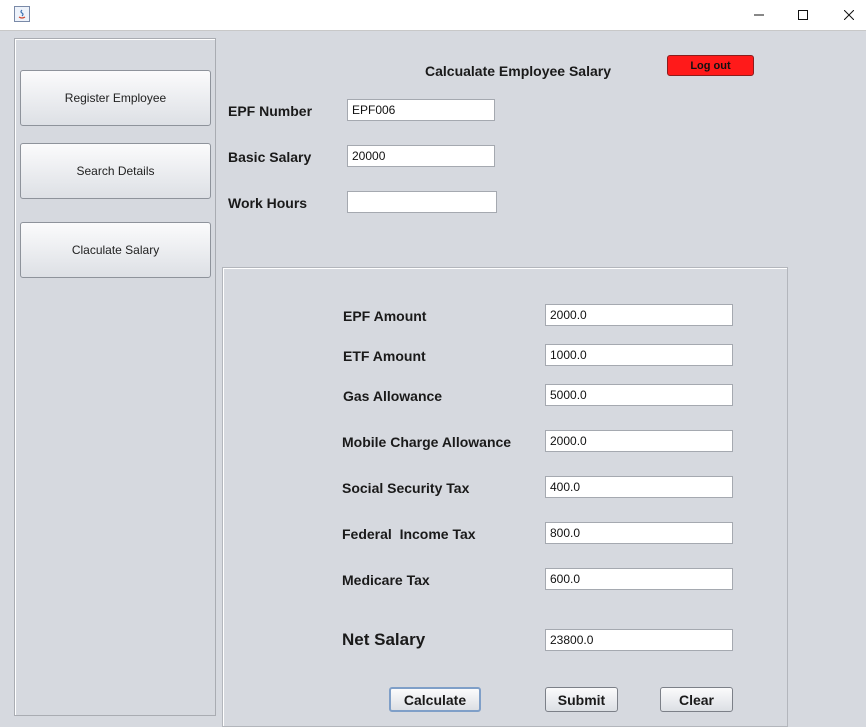 This screenshot has height=727, width=866. What do you see at coordinates (639, 441) in the screenshot?
I see `mobile-allowance-field: 2000.0` at bounding box center [639, 441].